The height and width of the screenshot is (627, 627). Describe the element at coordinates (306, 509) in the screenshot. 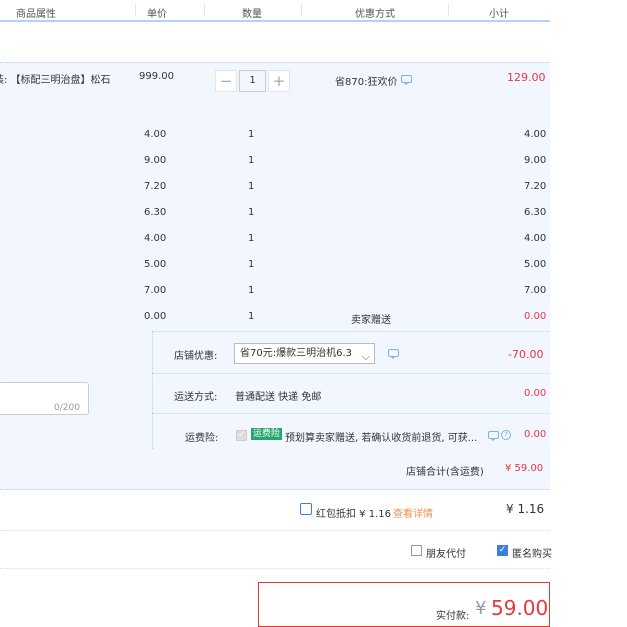

I see `redpacket-checkbox` at that location.